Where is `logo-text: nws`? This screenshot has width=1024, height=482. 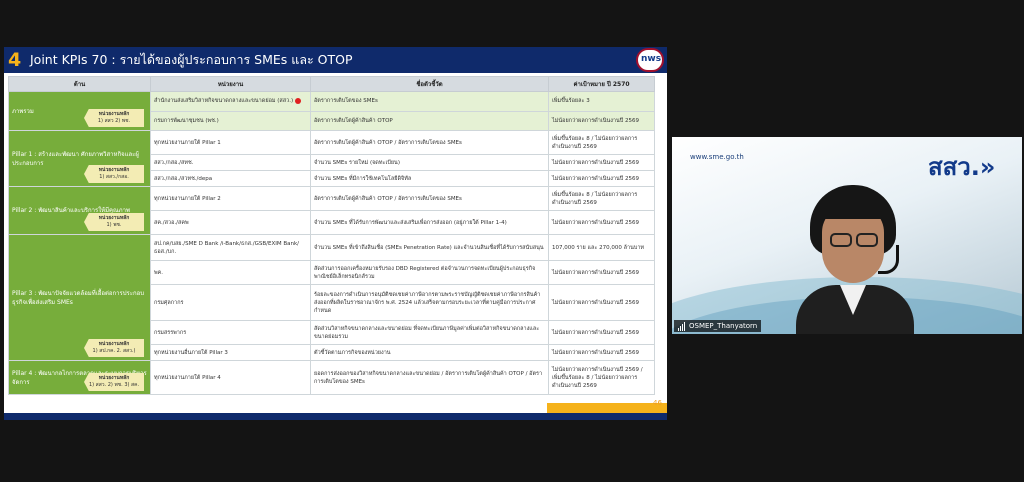 logo-text: nws is located at coordinates (651, 59).